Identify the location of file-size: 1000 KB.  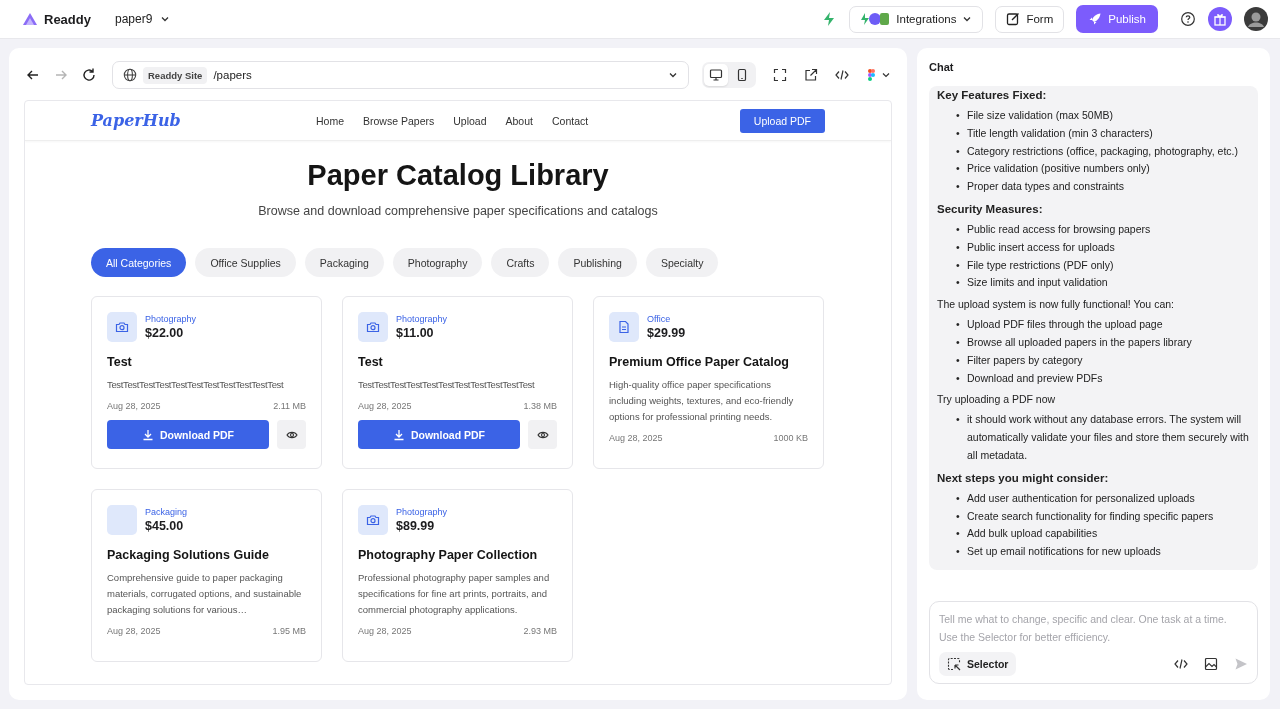
(790, 438).